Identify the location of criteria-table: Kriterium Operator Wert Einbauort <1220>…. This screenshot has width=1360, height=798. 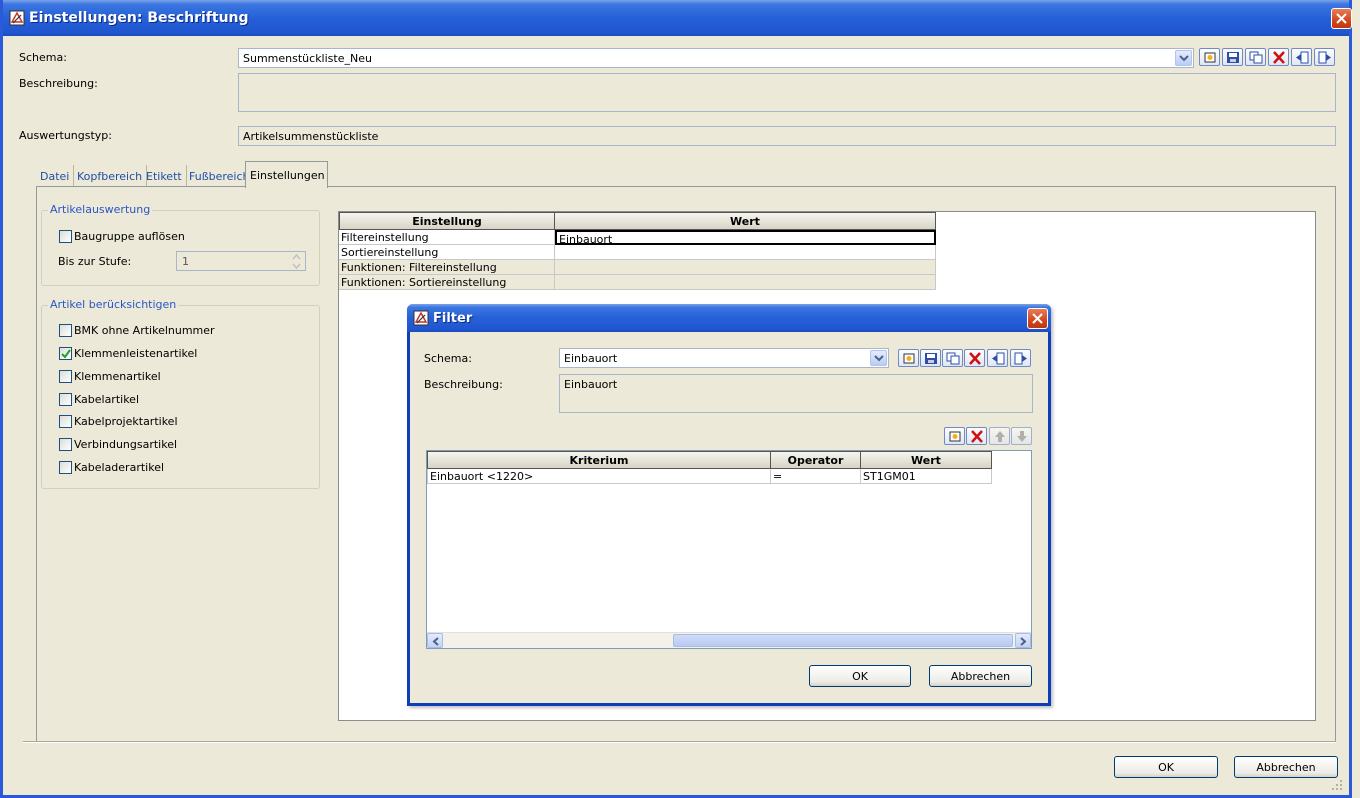
(729, 549).